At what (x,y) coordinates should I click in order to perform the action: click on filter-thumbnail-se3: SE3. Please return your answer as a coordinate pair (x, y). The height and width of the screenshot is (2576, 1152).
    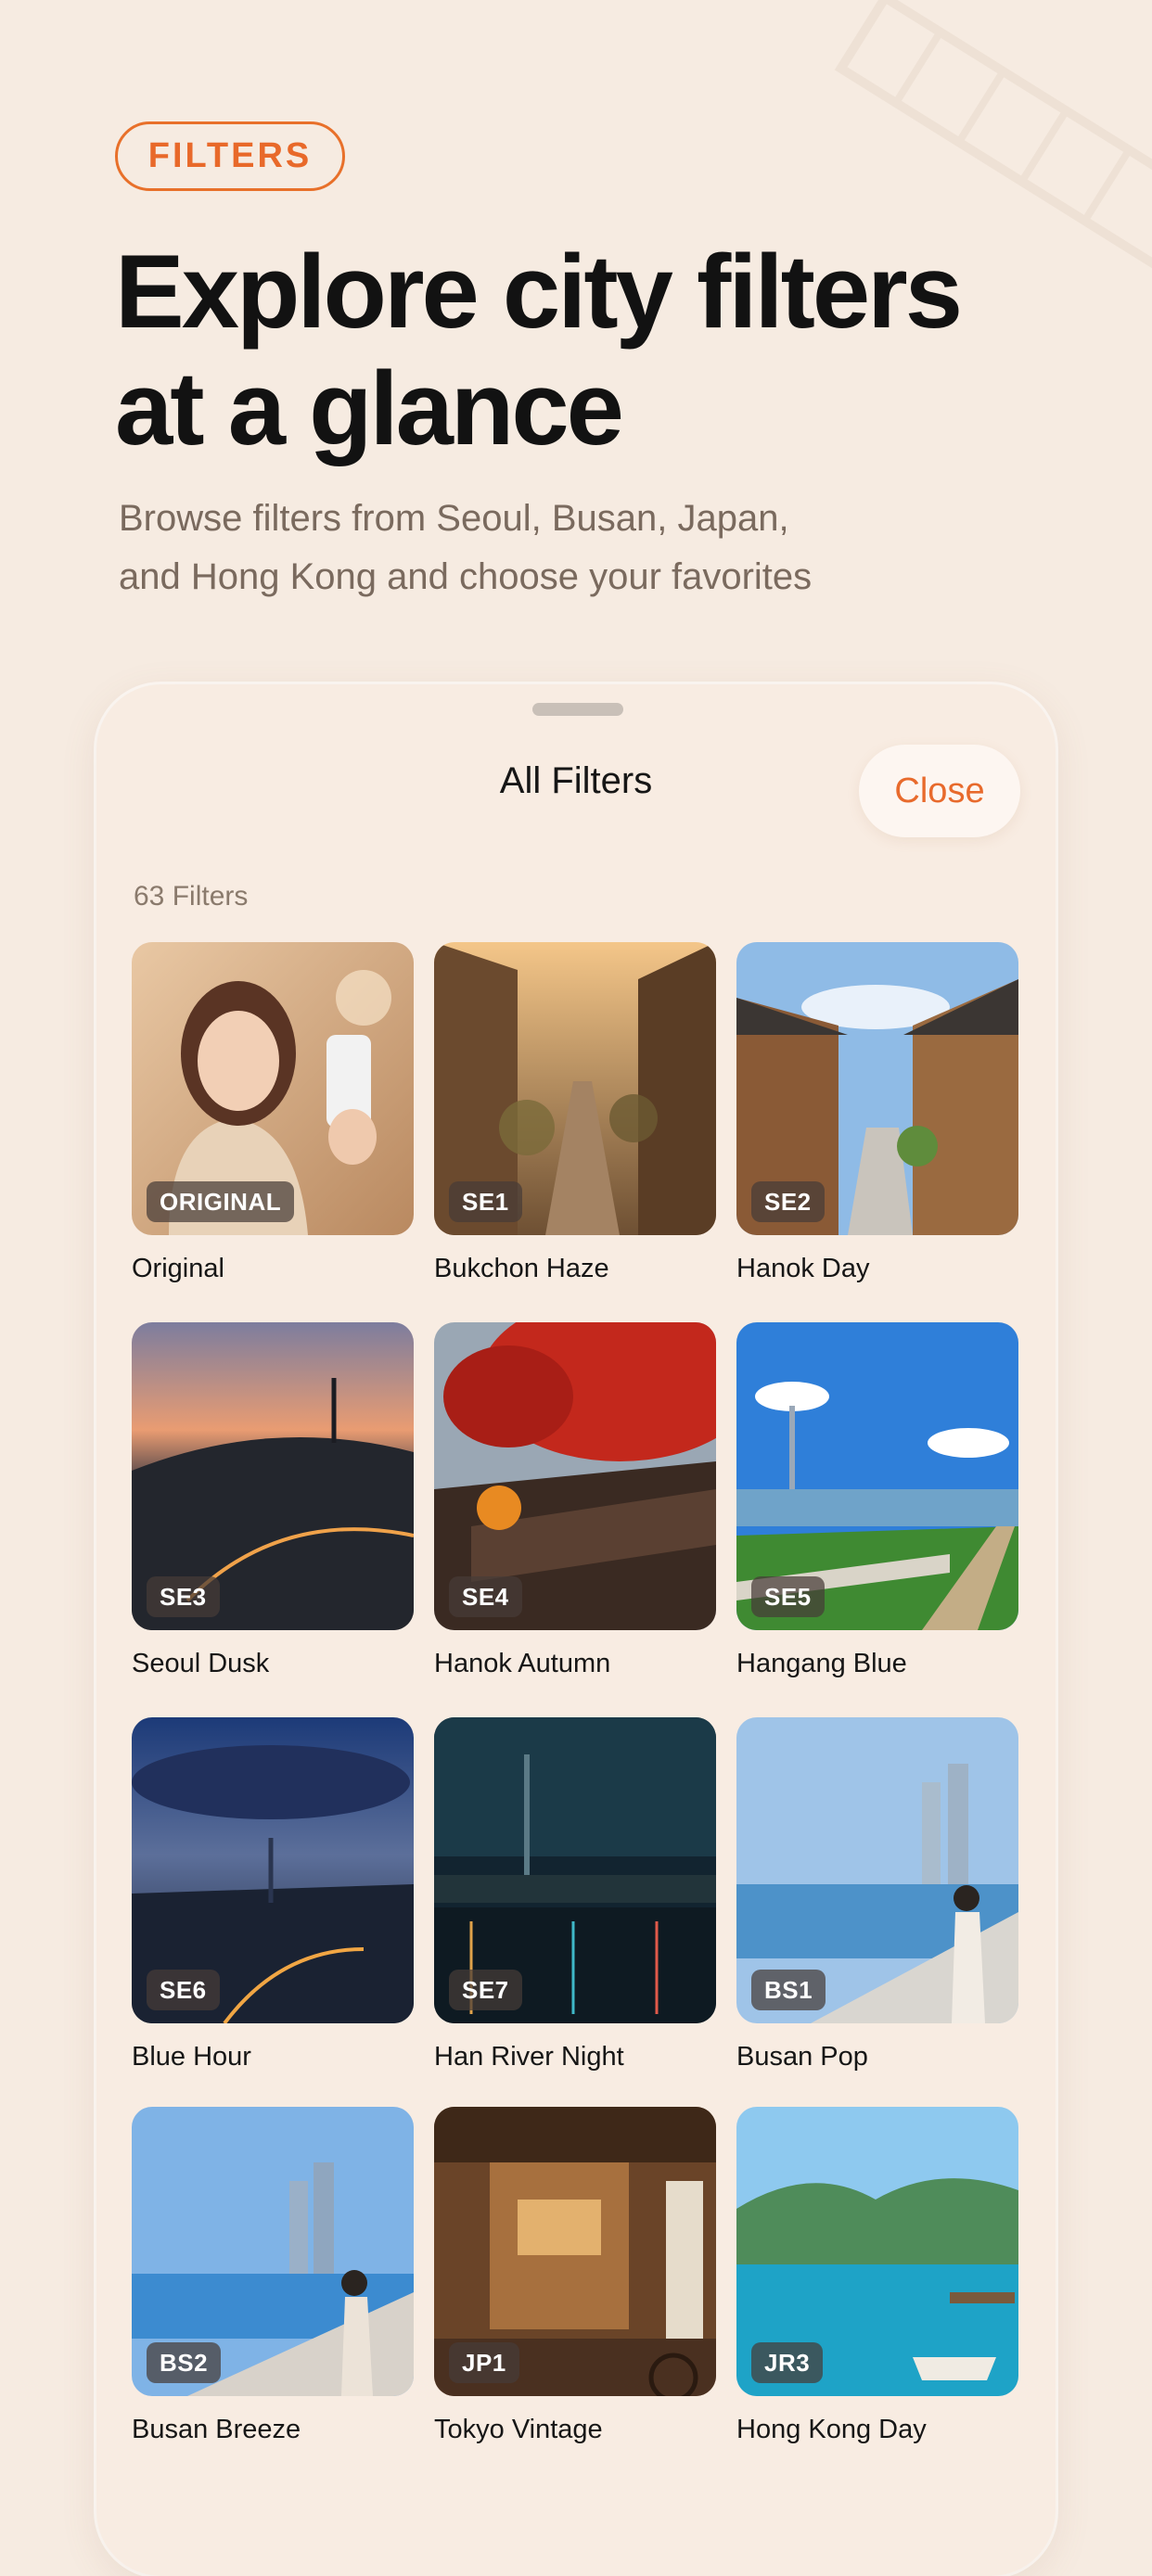
    Looking at the image, I should click on (273, 1476).